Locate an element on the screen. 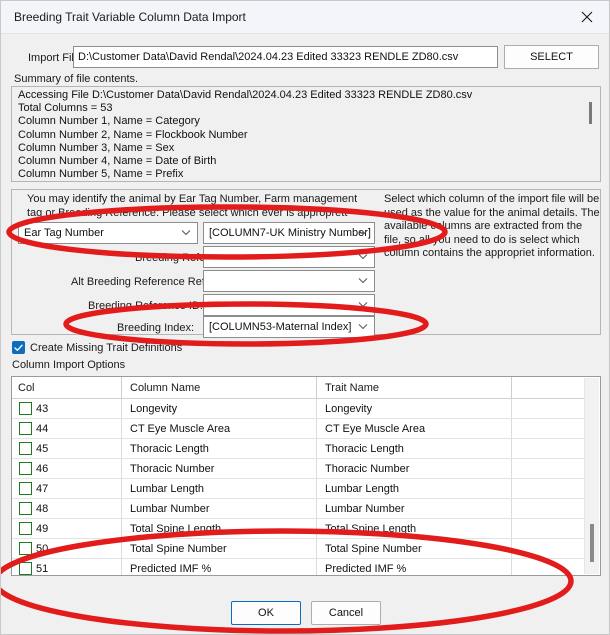 This screenshot has width=610, height=635. table-cell-trait-name: Lumbar Length is located at coordinates (414, 488).